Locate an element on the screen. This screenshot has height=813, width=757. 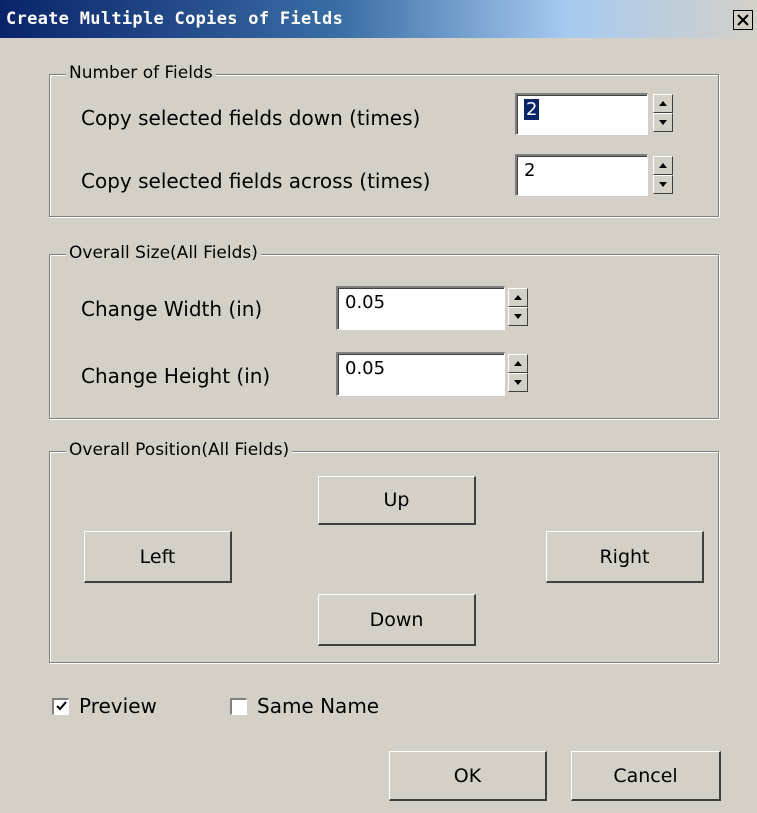
group-legend: Overall Position(All Fields) is located at coordinates (179, 450).